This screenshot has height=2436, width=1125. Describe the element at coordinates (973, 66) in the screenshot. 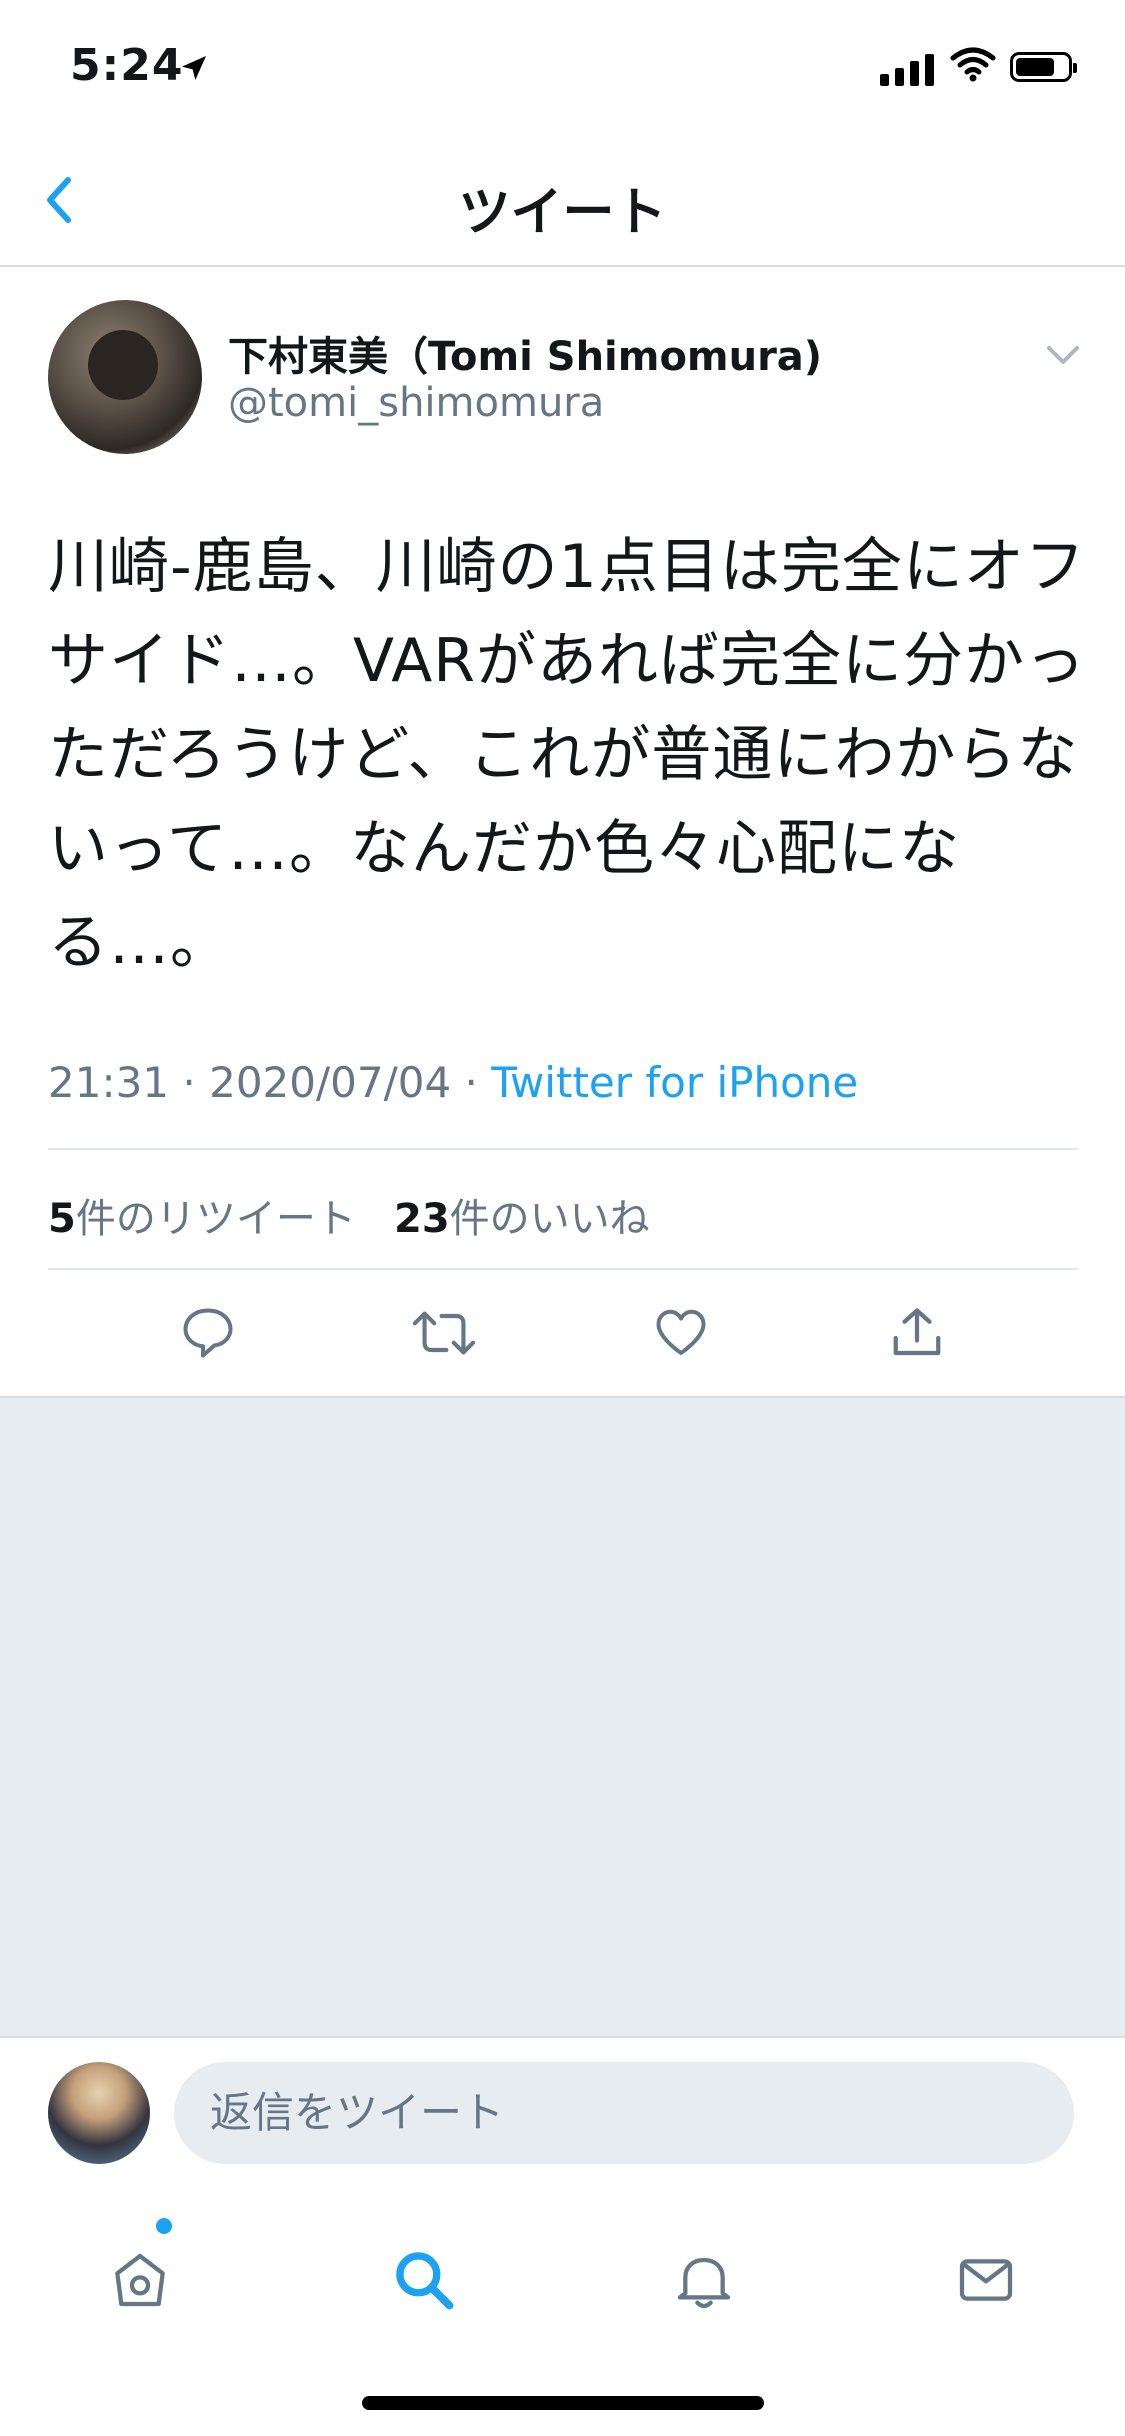

I see `wifi-icon` at that location.